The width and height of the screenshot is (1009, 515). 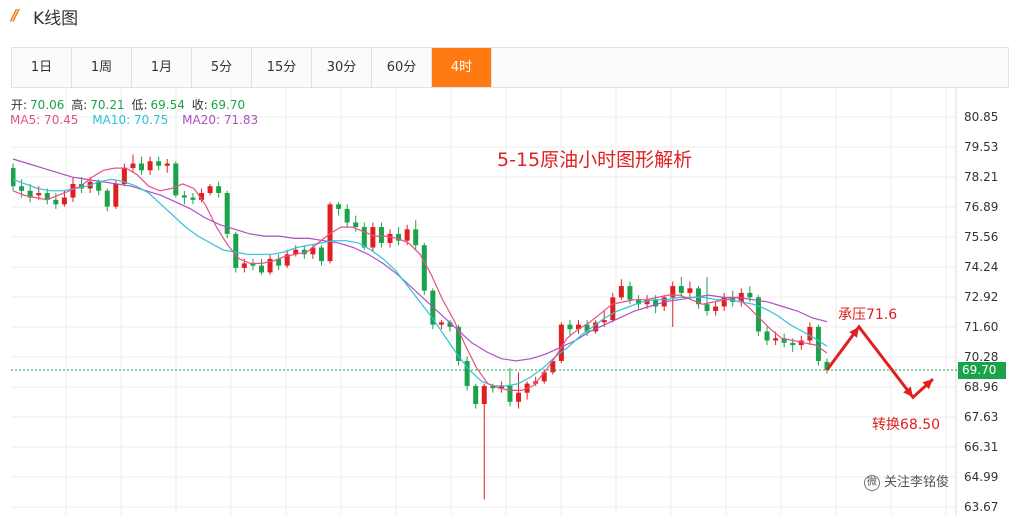 What do you see at coordinates (917, 482) in the screenshot?
I see `watermark-text: 关注李铭俊` at bounding box center [917, 482].